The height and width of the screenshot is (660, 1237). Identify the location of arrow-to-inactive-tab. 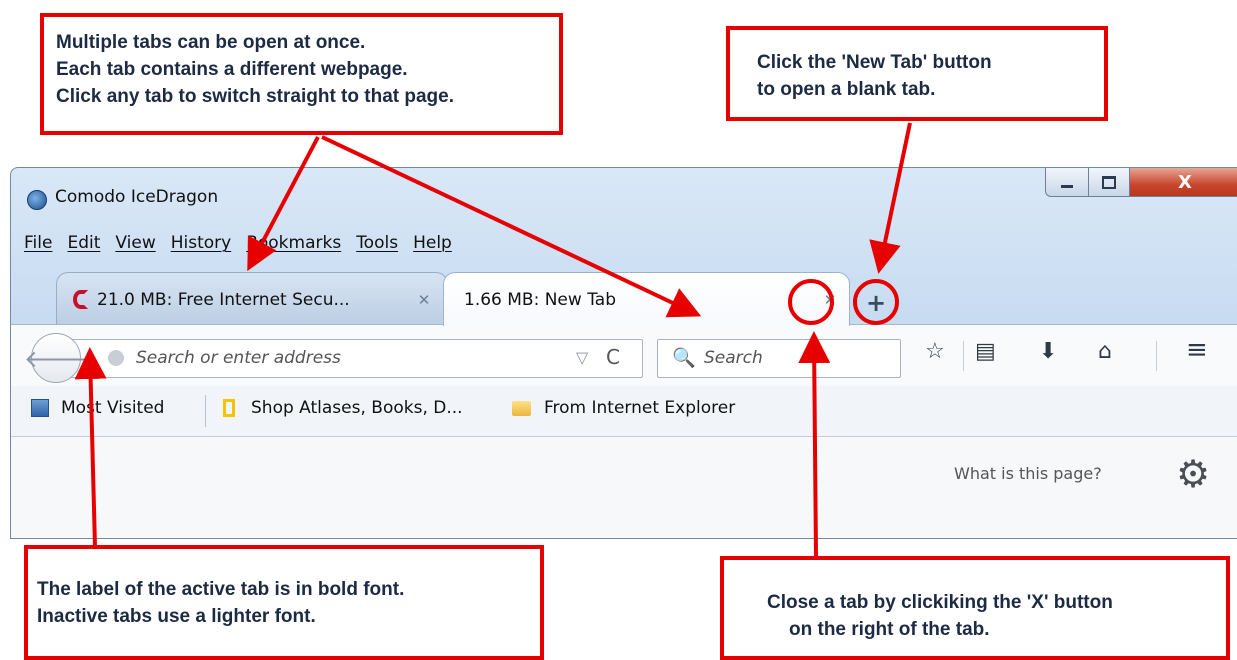
(283, 204).